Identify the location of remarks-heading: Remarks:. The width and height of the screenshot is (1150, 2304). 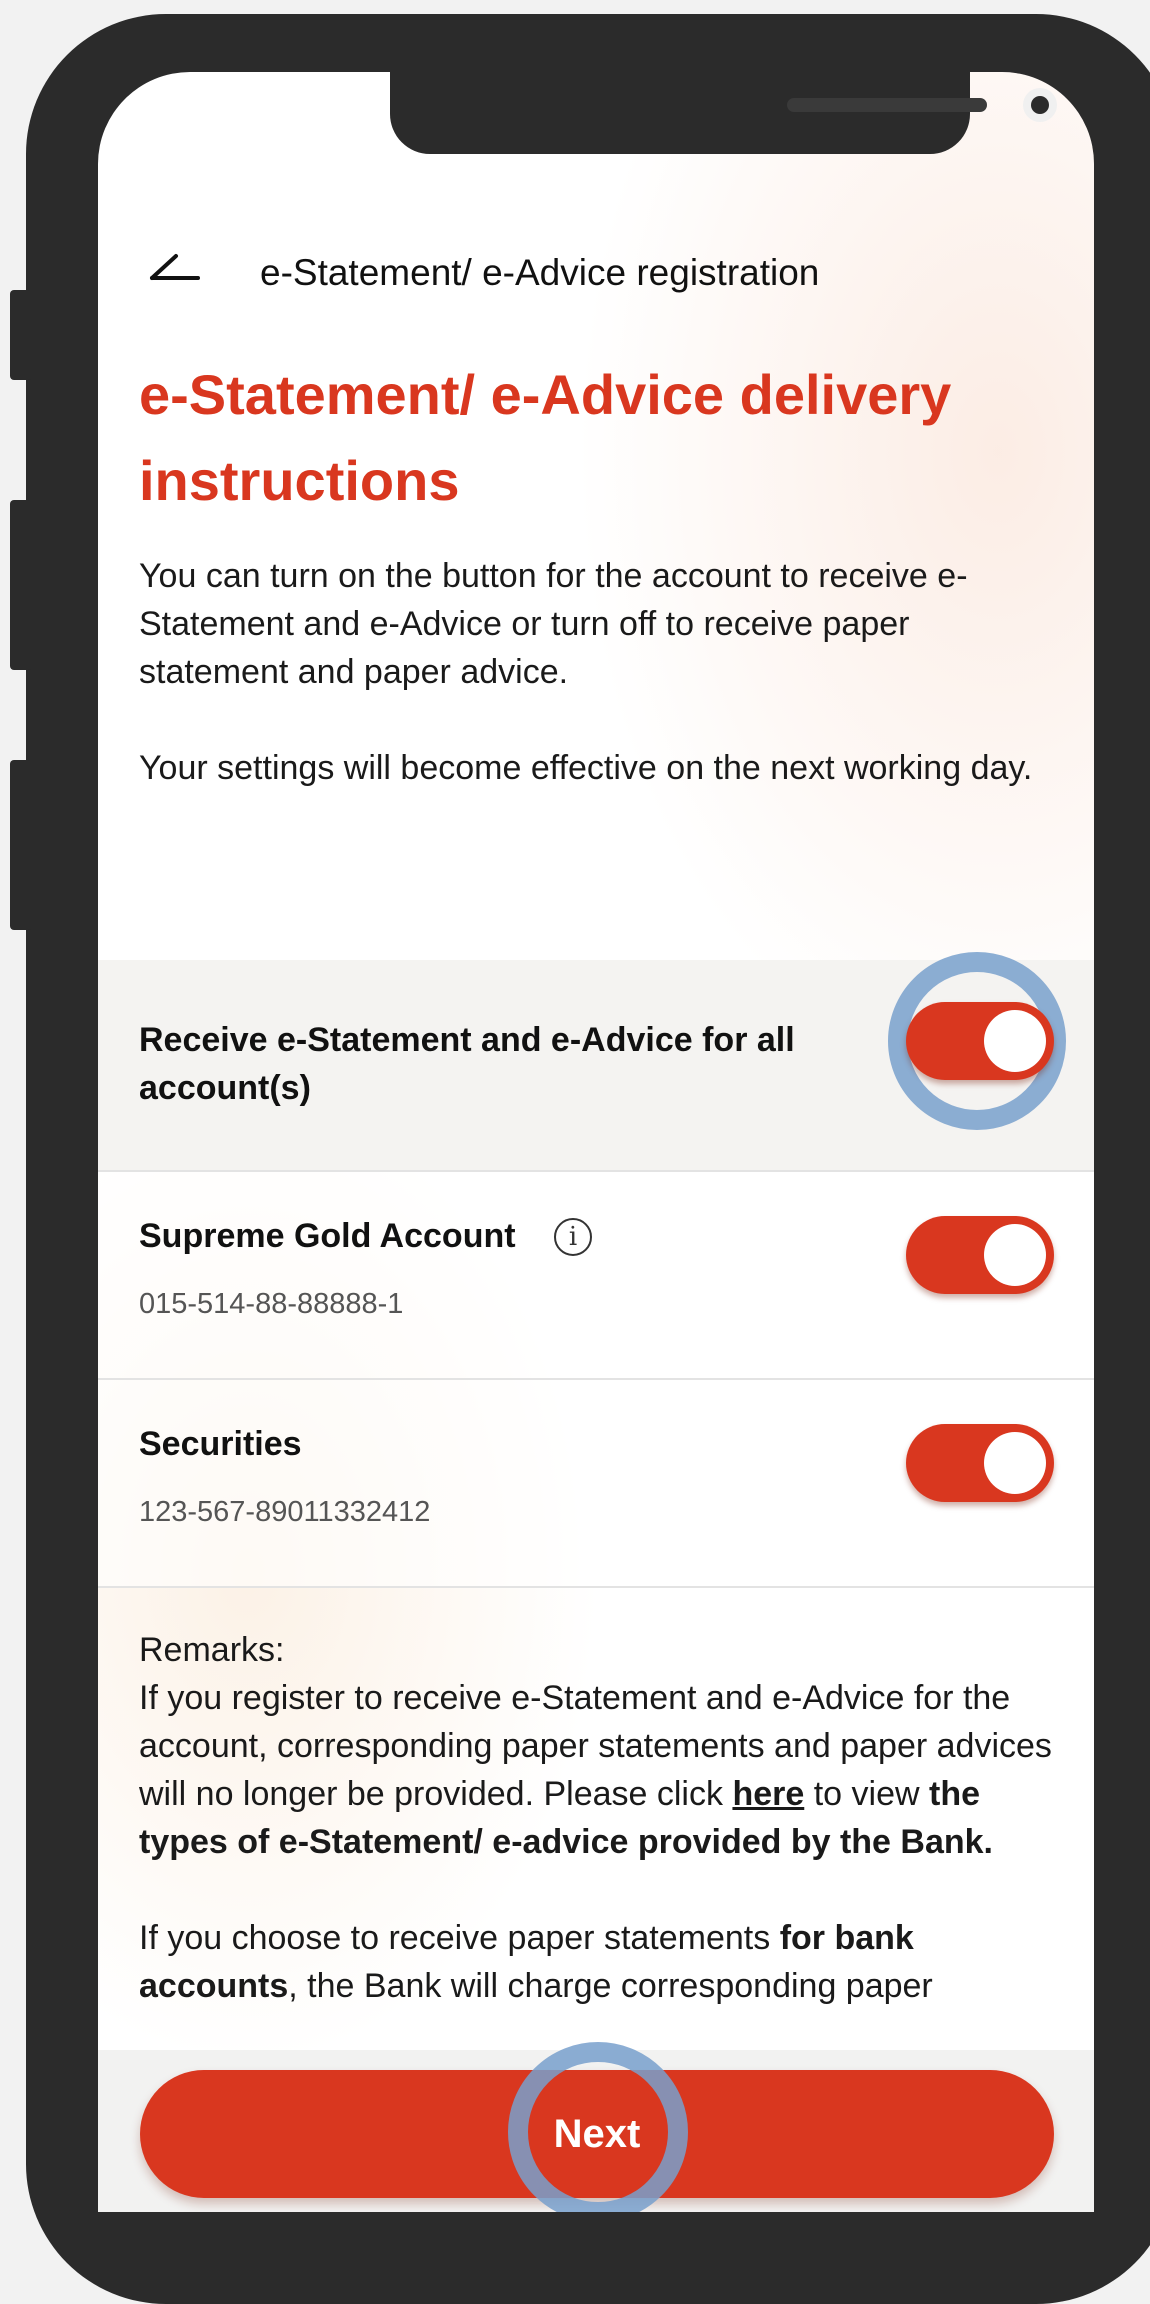
(212, 1650).